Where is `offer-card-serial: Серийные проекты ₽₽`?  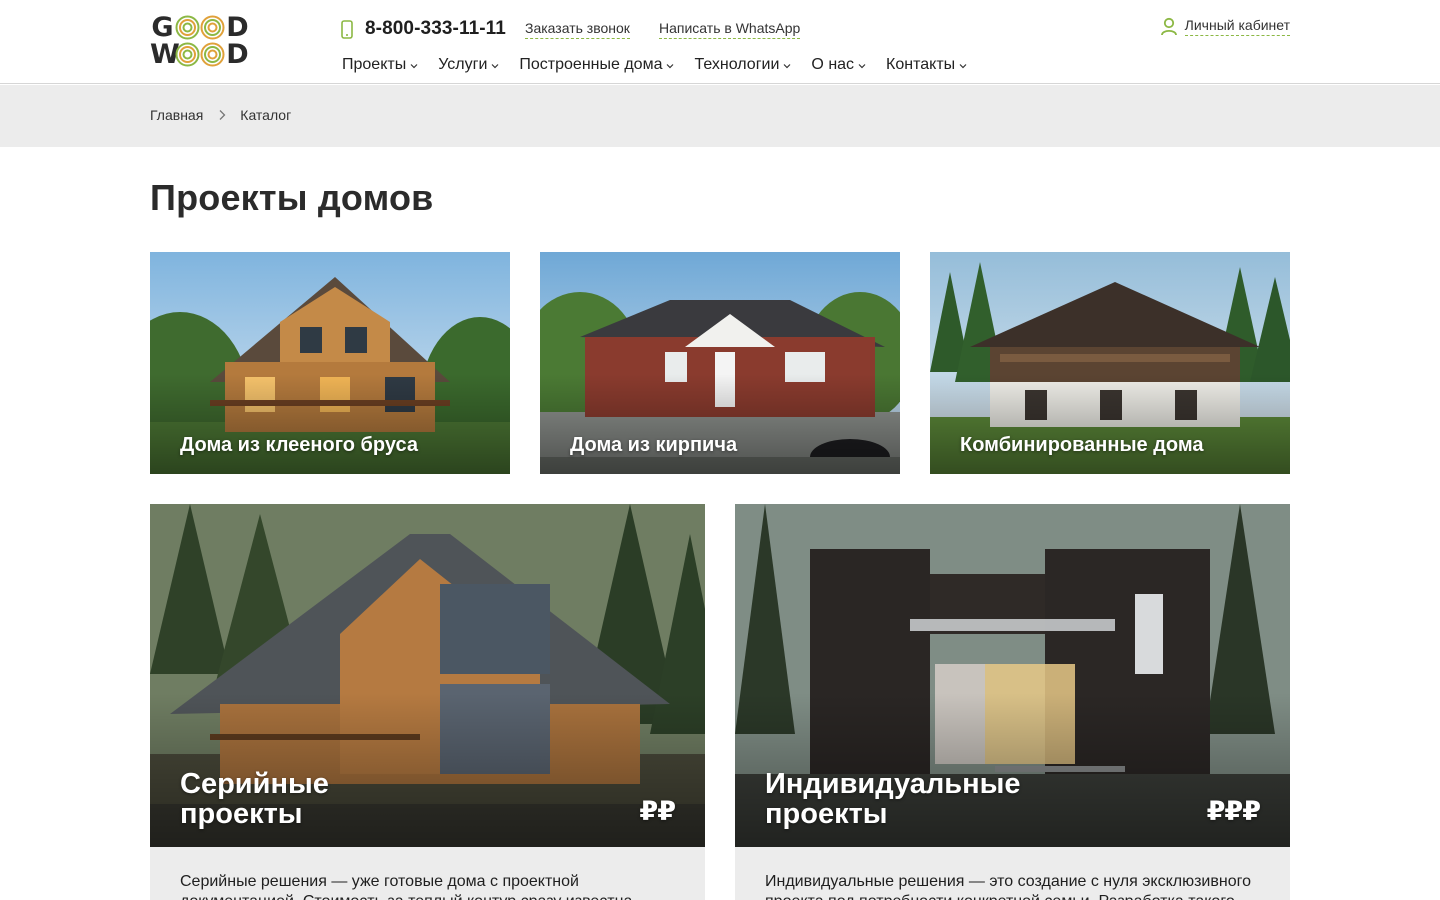 offer-card-serial: Серийные проекты ₽₽ is located at coordinates (427, 675).